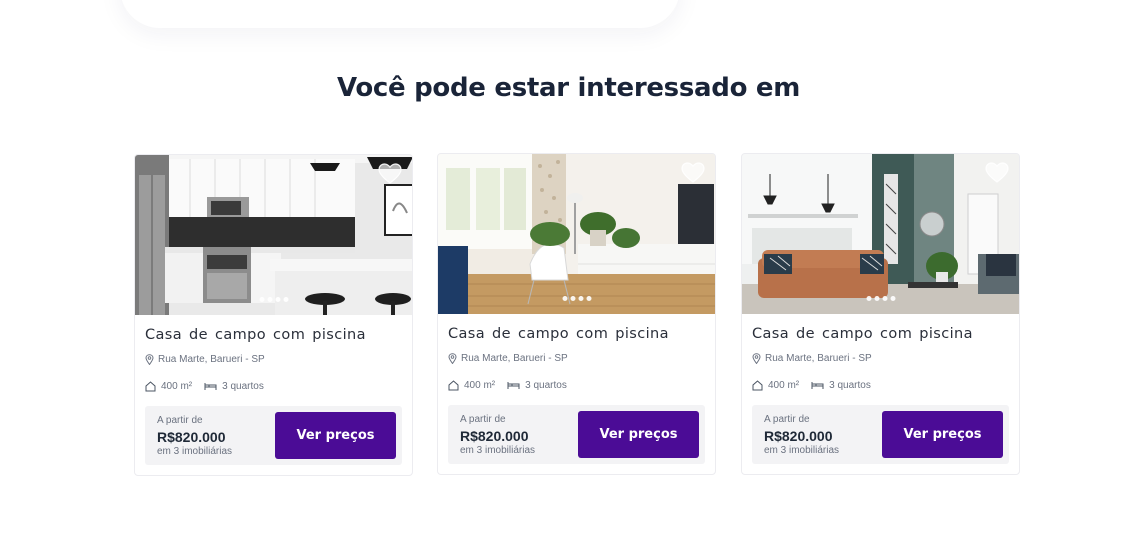 The image size is (1137, 557). I want to click on kitchen-photo-image, so click(273, 235).